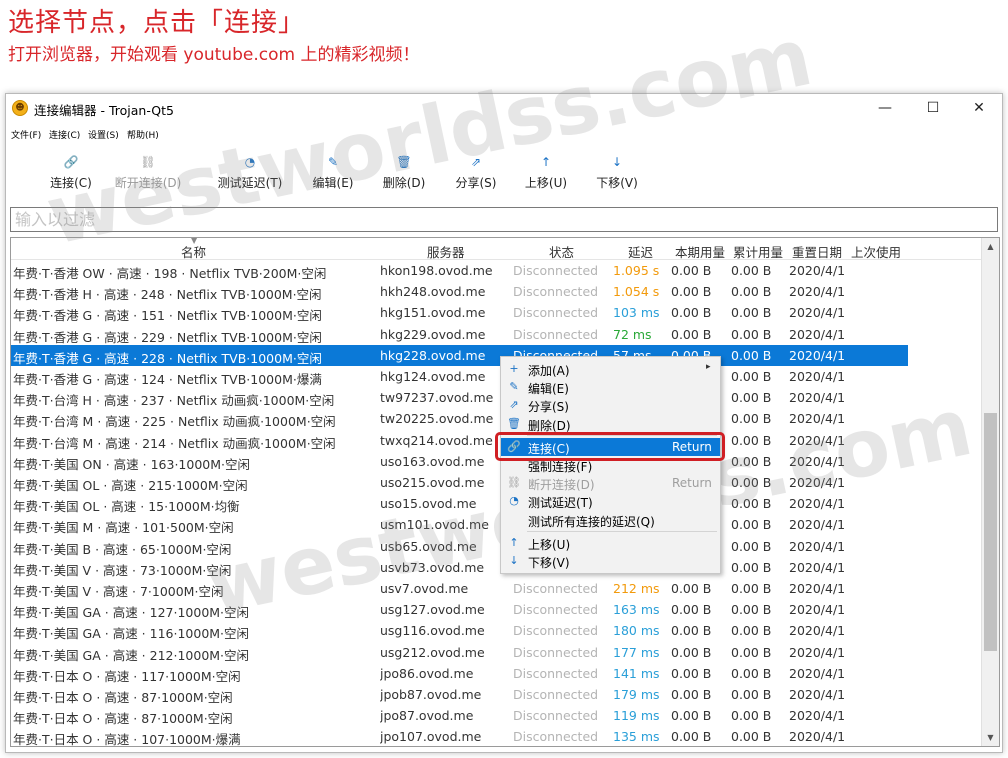 The height and width of the screenshot is (758, 1008). Describe the element at coordinates (333, 172) in the screenshot. I see `edit-button: ✎ 编辑(E)` at that location.